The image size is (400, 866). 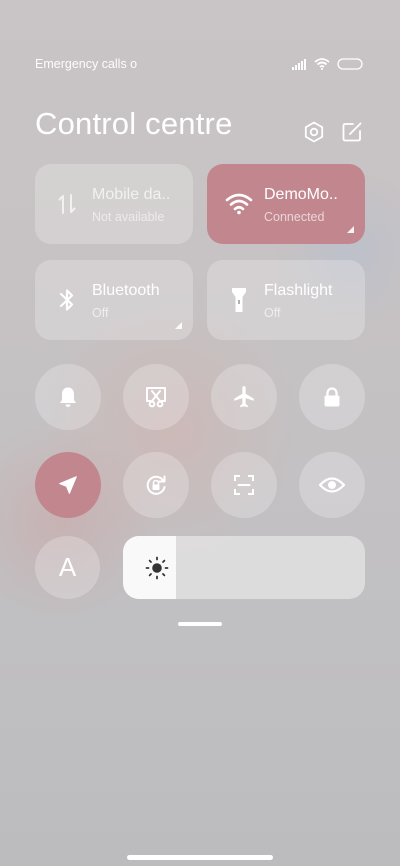 I want to click on auto-brightness-label: A, so click(x=67, y=567).